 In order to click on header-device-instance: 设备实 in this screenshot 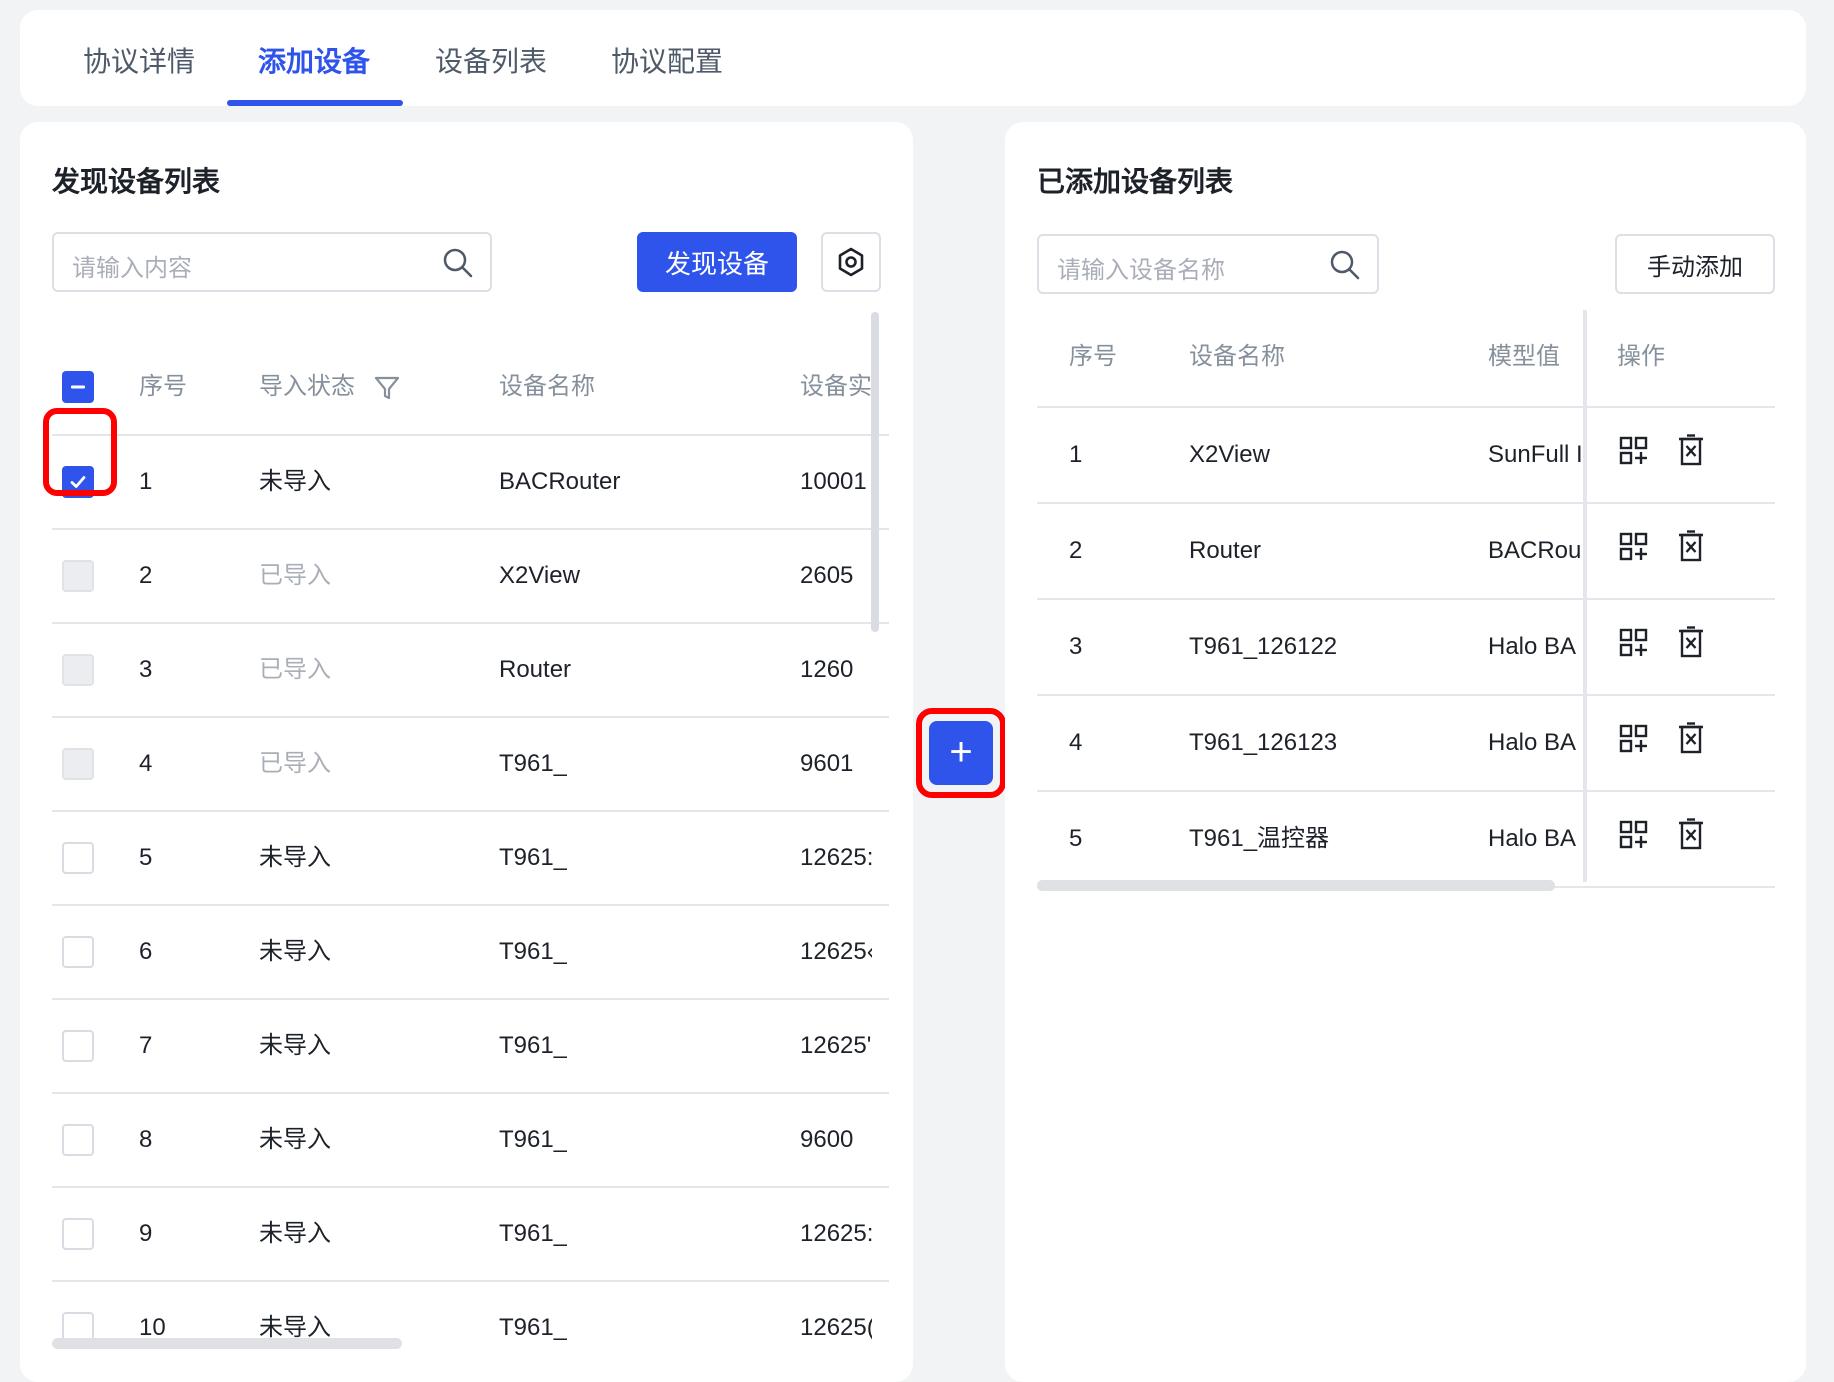, I will do `click(836, 386)`.